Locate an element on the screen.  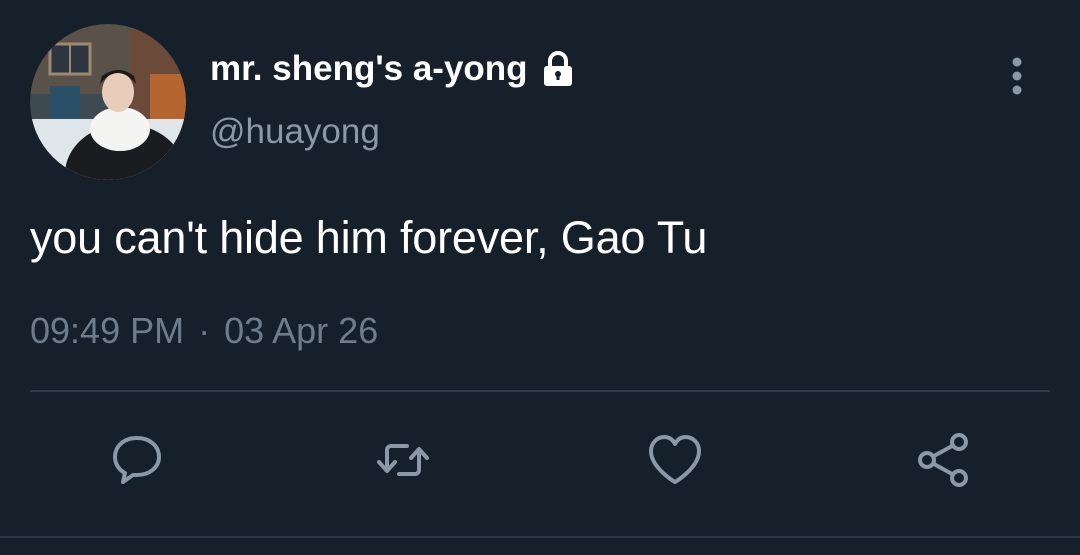
more-vertical-icon is located at coordinates (1017, 76).